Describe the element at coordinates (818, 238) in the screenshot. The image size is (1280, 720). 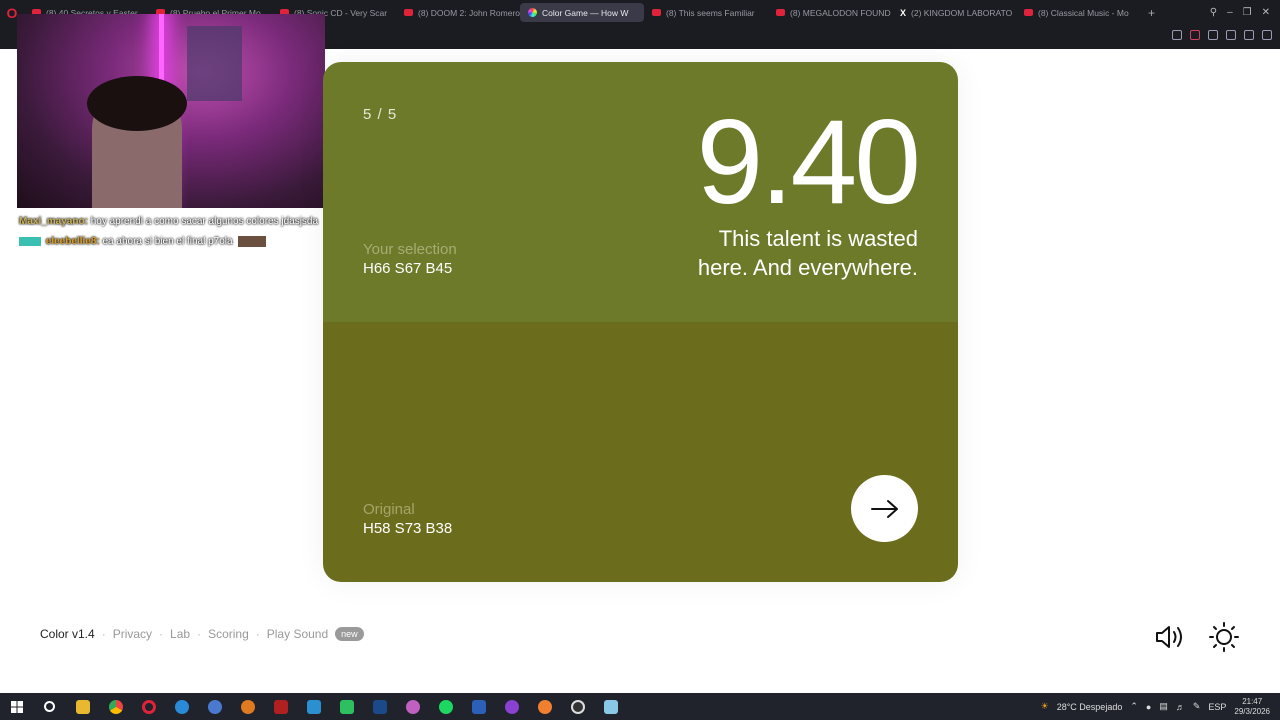
I see `comment-line: This talent is wasted` at that location.